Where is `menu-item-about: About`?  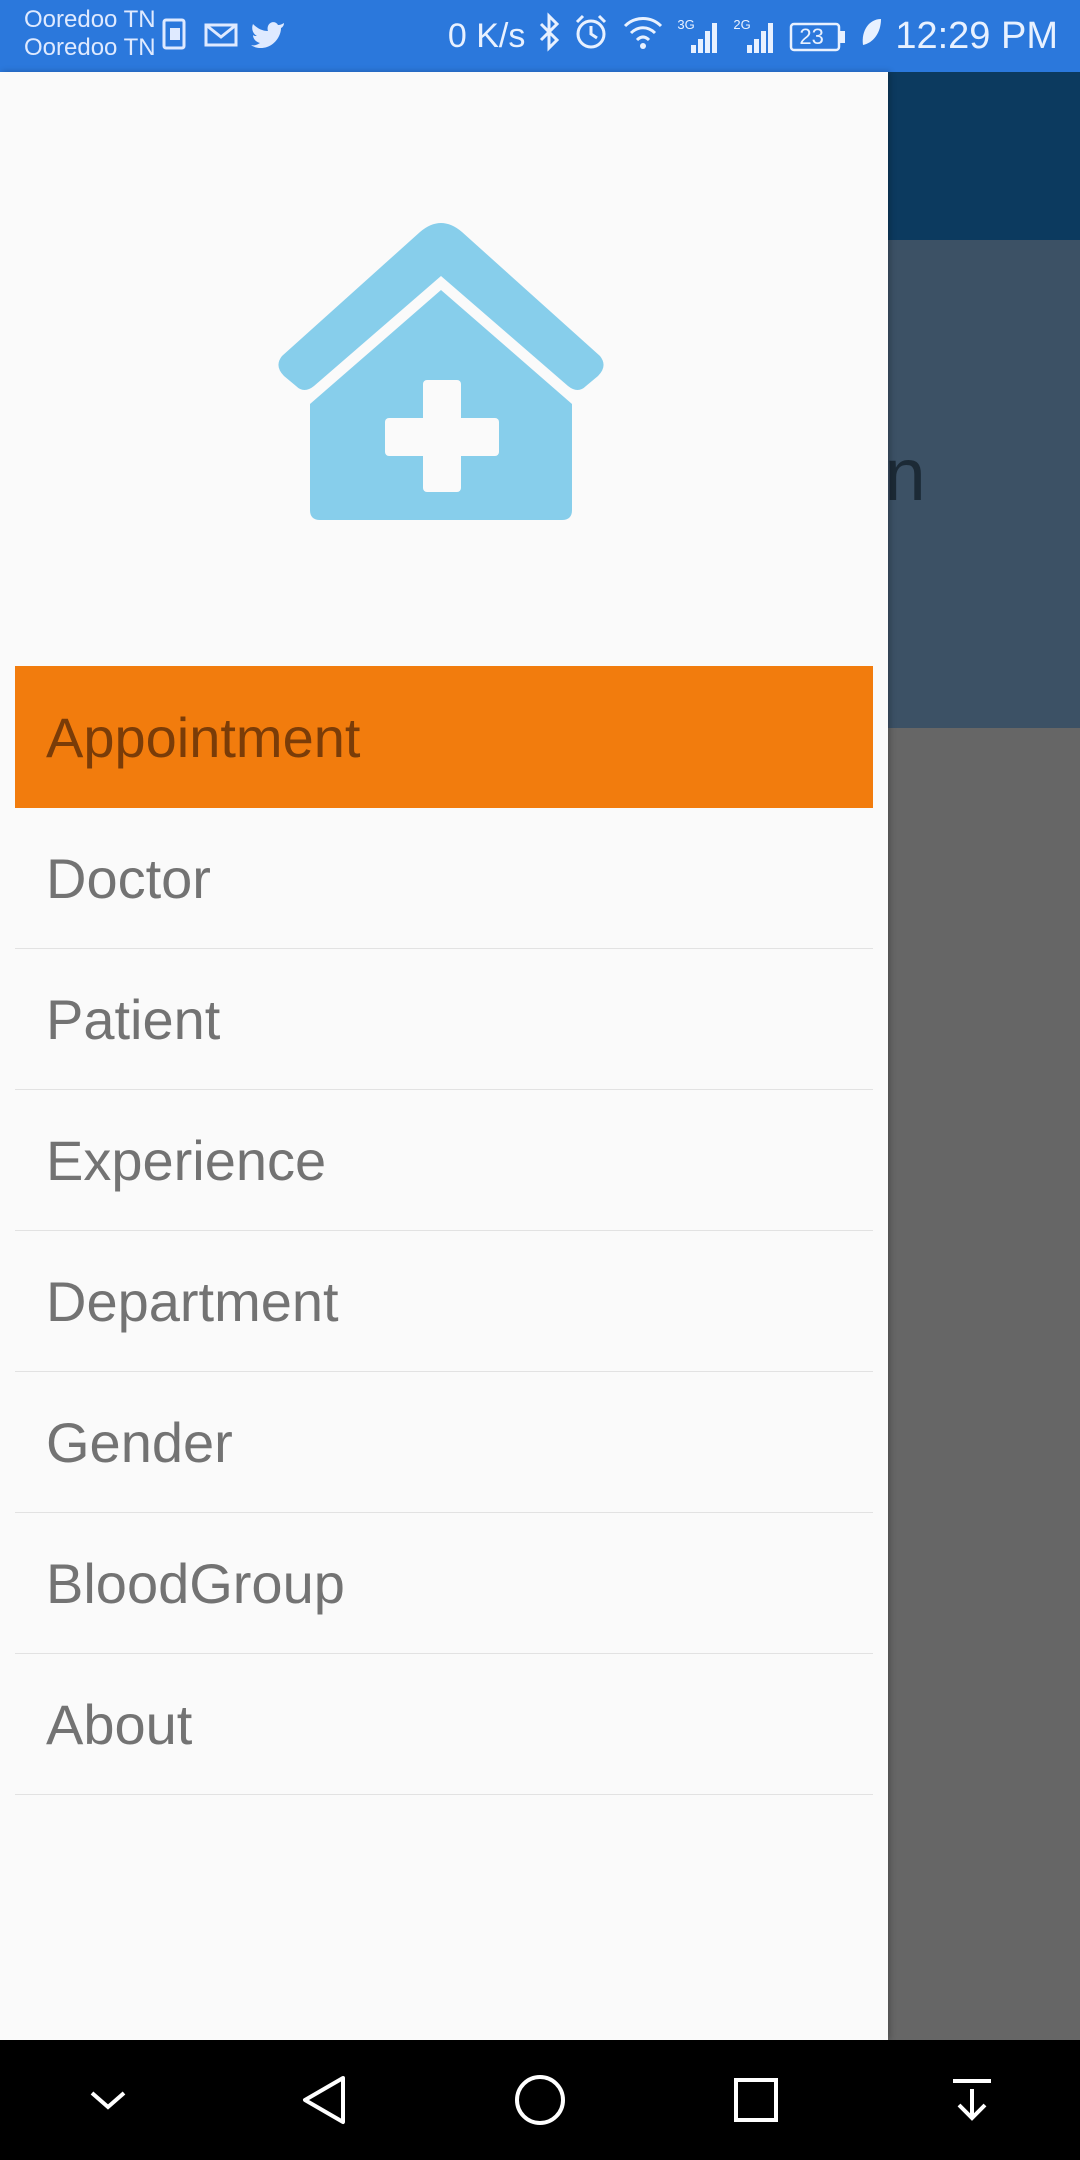
menu-item-about: About is located at coordinates (444, 1724).